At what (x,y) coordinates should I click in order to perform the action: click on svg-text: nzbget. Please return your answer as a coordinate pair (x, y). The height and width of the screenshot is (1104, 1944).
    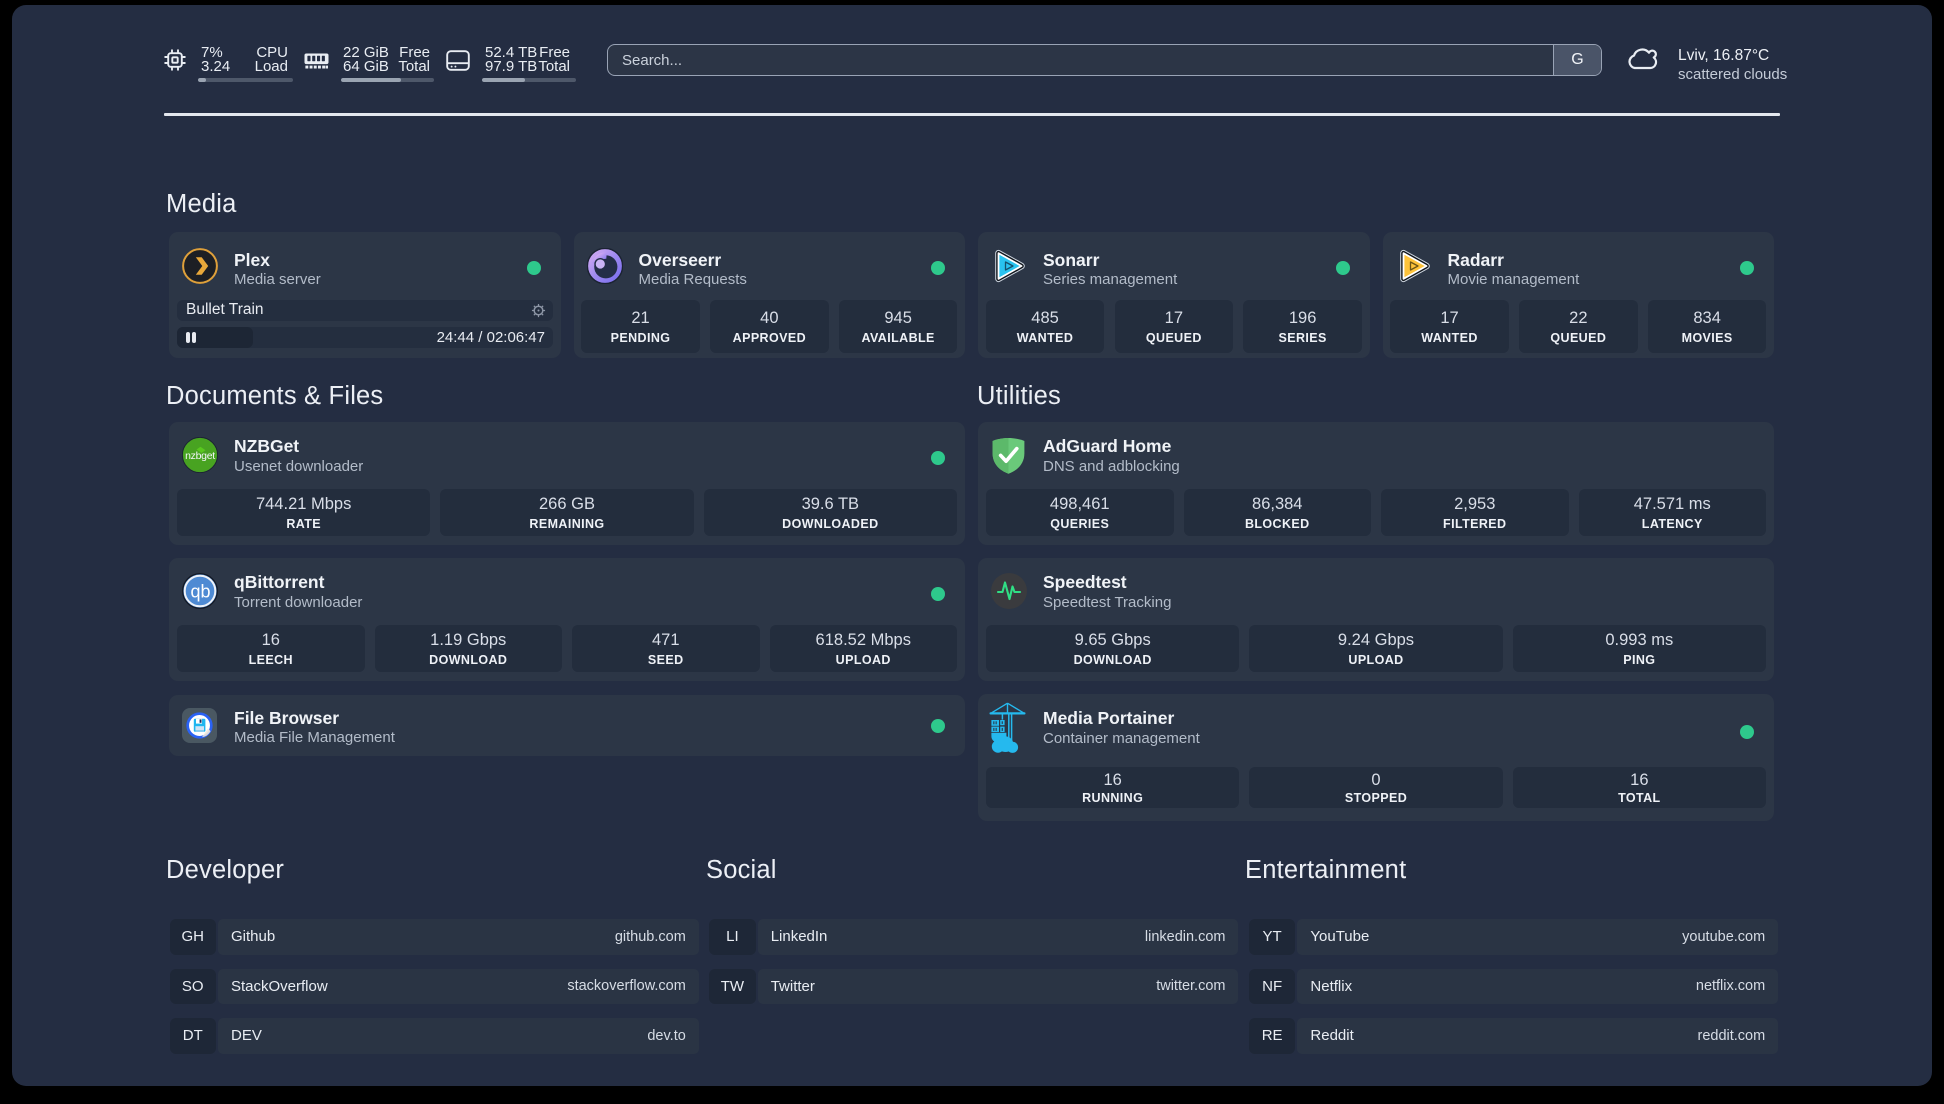
    Looking at the image, I should click on (200, 456).